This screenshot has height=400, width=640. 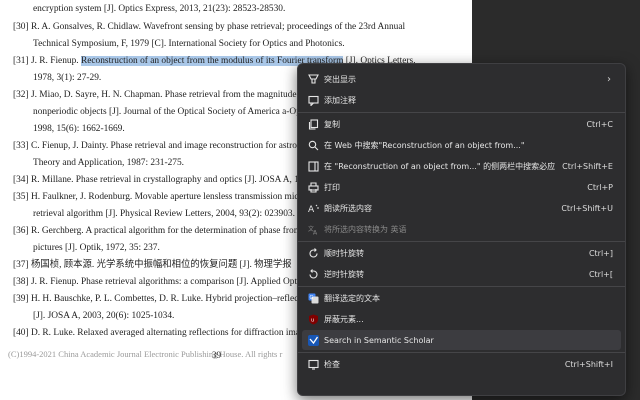 What do you see at coordinates (461, 208) in the screenshot?
I see `menu-item-read-aloud: A 朗读所选内容 Ctrl+Shift+U` at bounding box center [461, 208].